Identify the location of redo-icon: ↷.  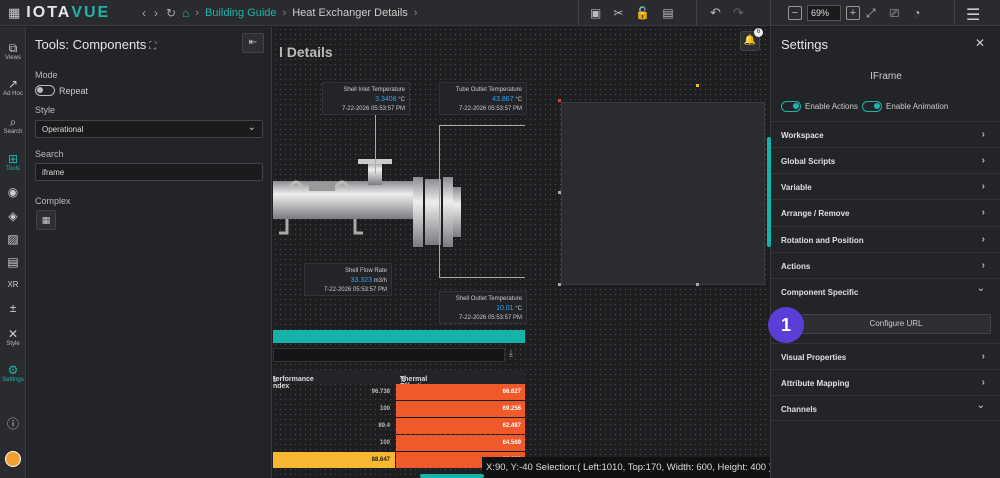
(738, 13).